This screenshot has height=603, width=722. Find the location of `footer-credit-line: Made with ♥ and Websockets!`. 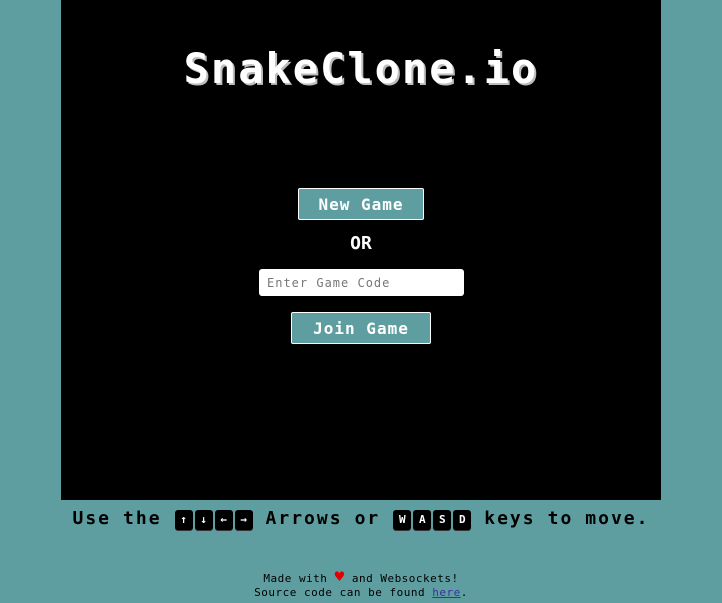

footer-credit-line: Made with ♥ and Websockets! is located at coordinates (361, 576).